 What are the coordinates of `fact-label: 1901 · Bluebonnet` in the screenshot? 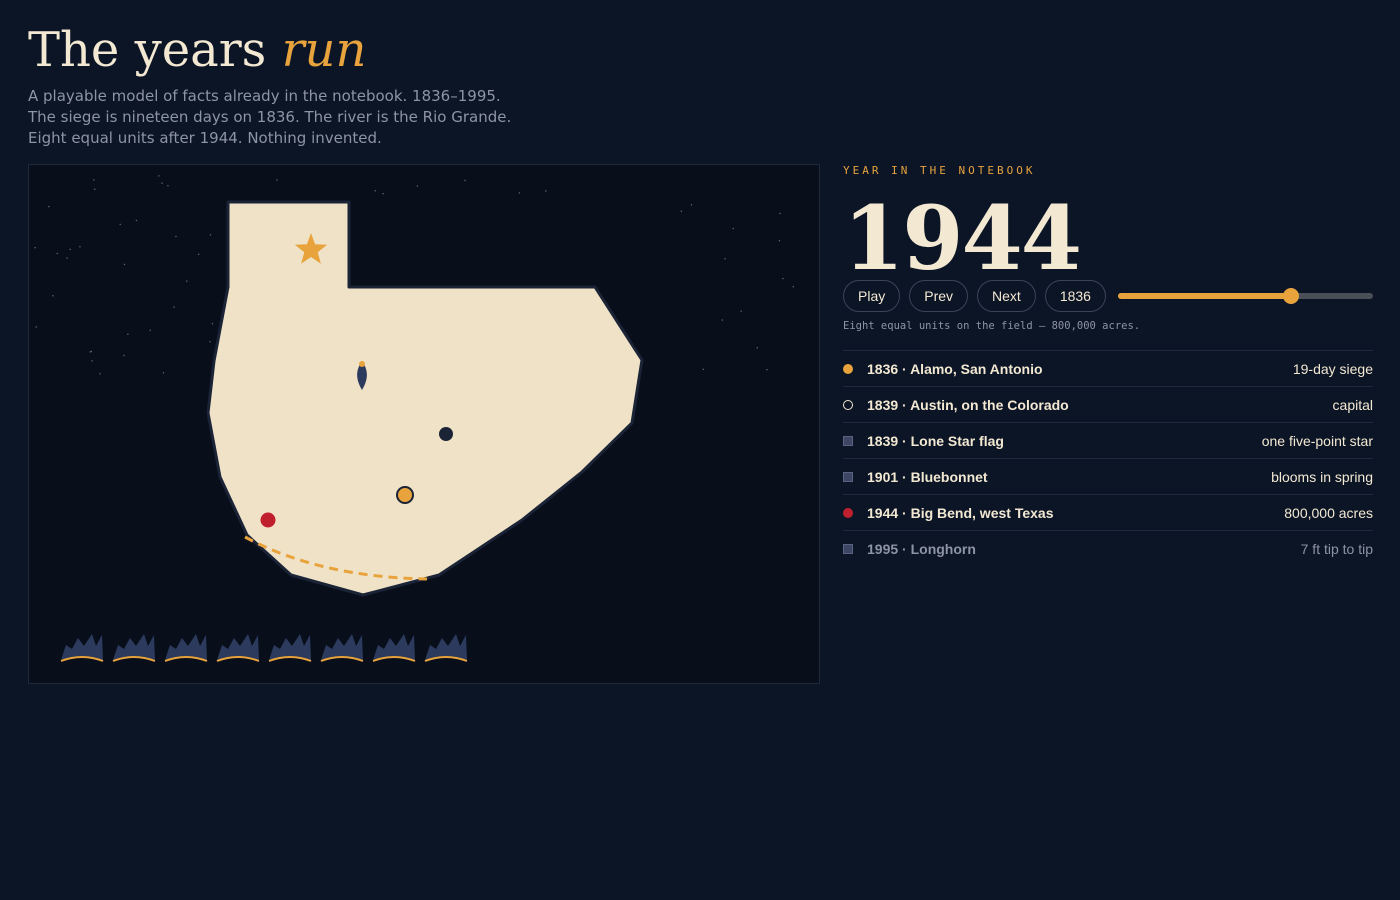 It's located at (927, 476).